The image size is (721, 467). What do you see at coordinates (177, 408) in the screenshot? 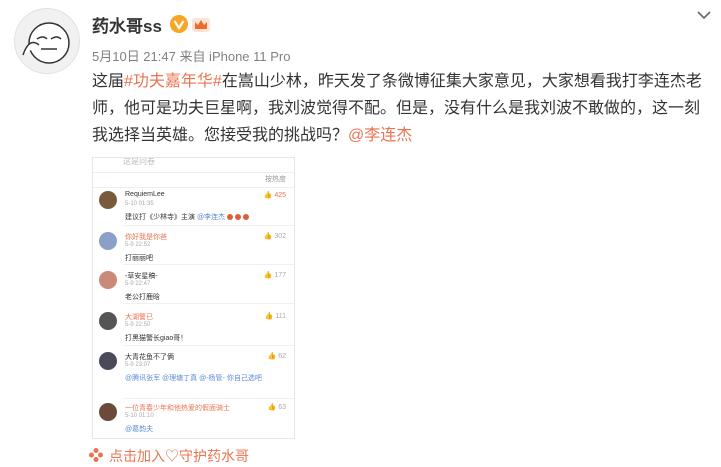
I see `comment-name: 一位青春少年和他热爱的假面骑士` at bounding box center [177, 408].